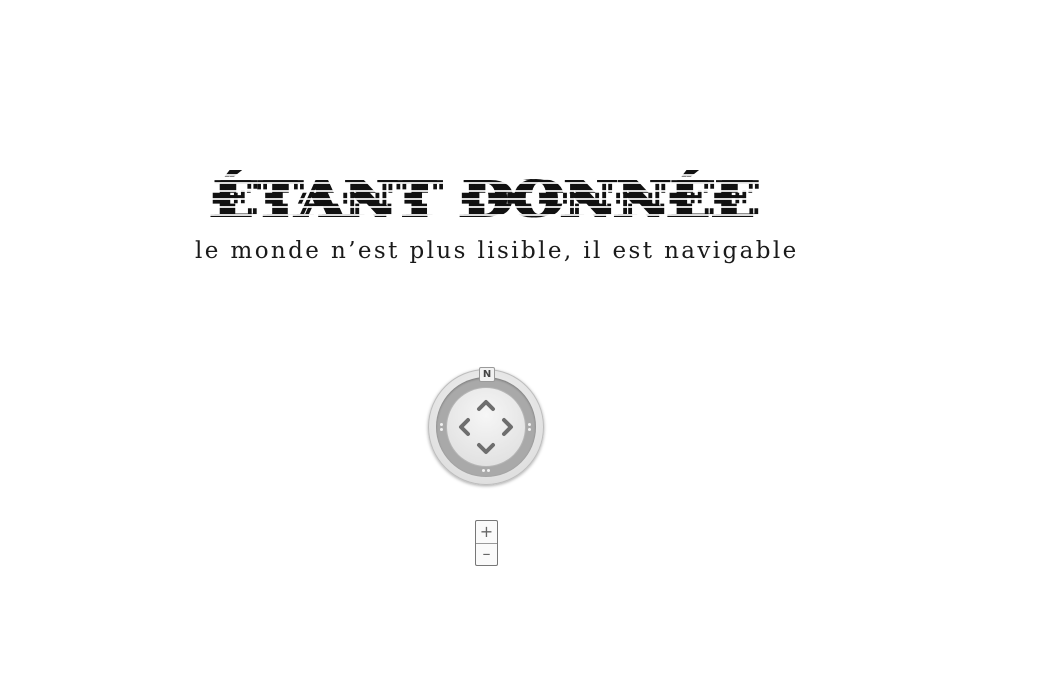 This screenshot has height=682, width=1047. What do you see at coordinates (530, 427) in the screenshot?
I see `drag-handle-right-icon` at bounding box center [530, 427].